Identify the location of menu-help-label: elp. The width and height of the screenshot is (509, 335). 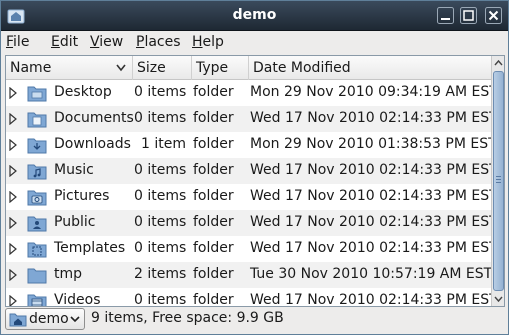
(213, 42).